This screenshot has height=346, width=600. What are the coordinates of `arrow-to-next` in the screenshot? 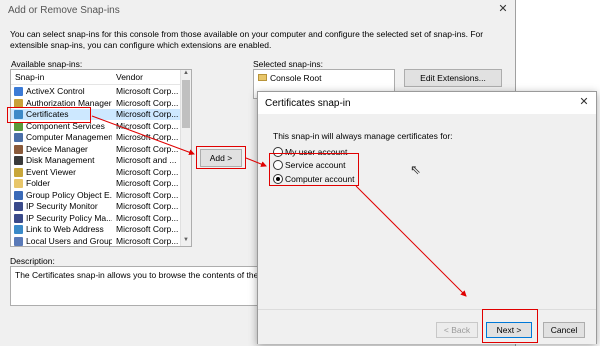 It's located at (411, 241).